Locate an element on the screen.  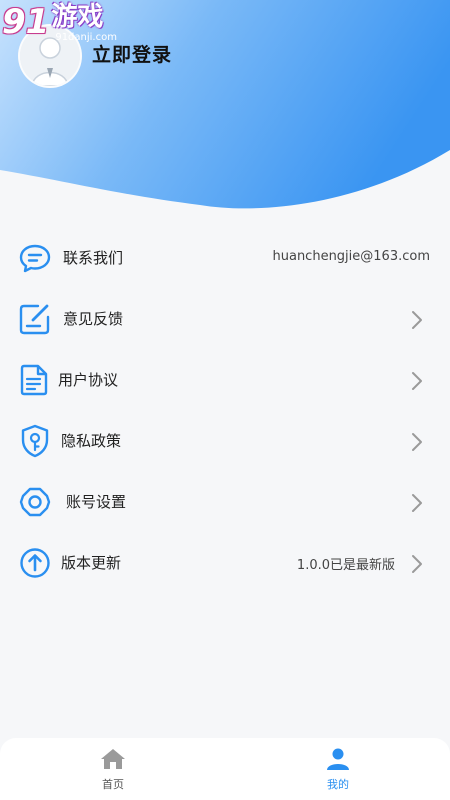
menu-label-user-agreement: 用户协议 is located at coordinates (88, 380).